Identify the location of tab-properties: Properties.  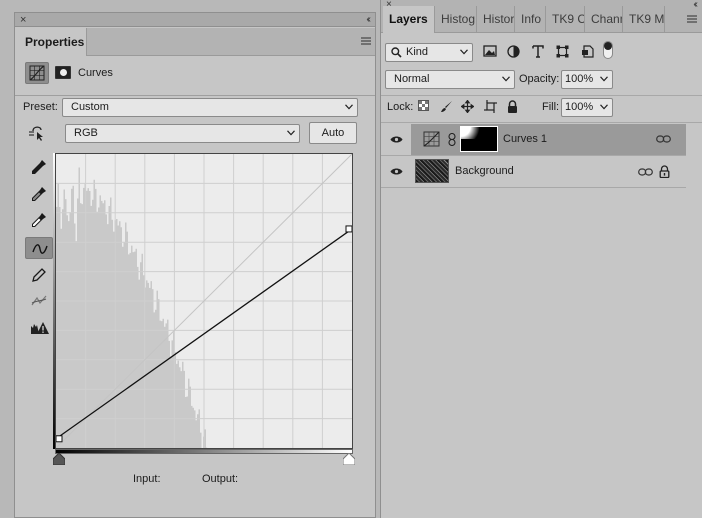
(51, 42).